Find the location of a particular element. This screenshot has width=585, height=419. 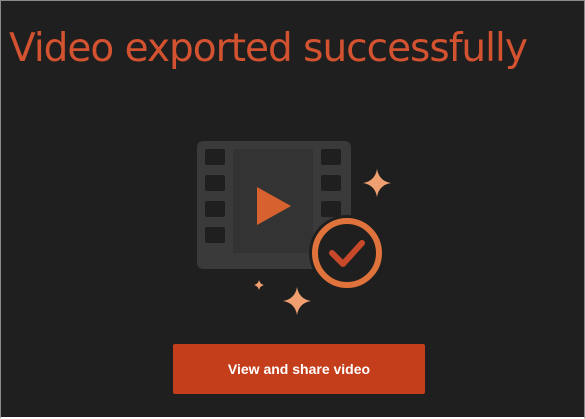

checkmark-badge-icon is located at coordinates (347, 253).